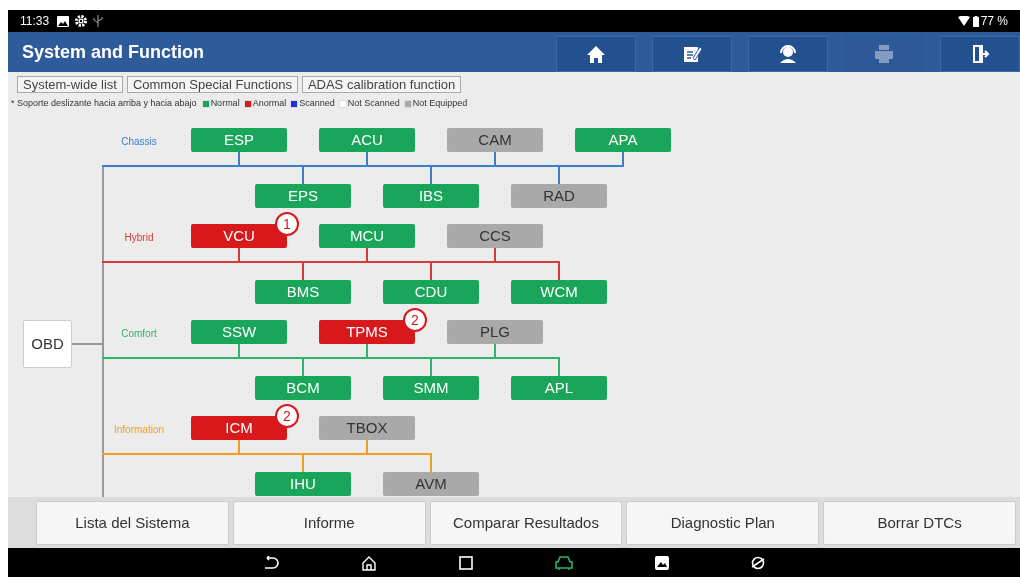  Describe the element at coordinates (98, 21) in the screenshot. I see `usb-icon` at that location.